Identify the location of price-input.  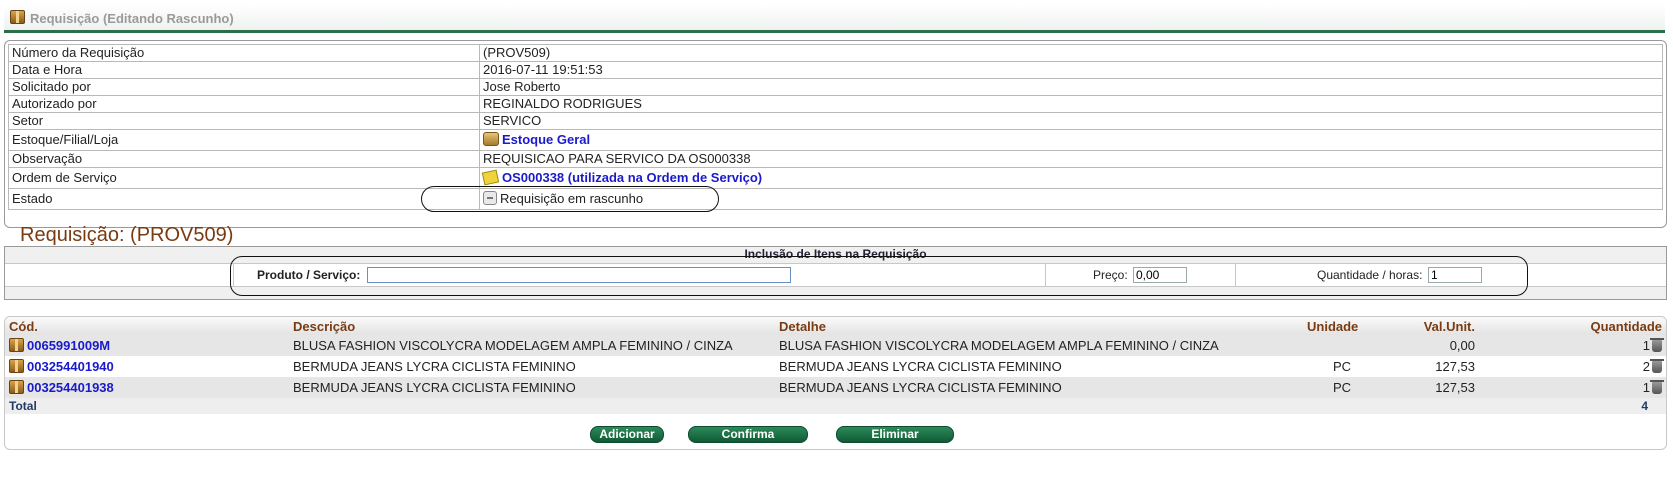
(1160, 275).